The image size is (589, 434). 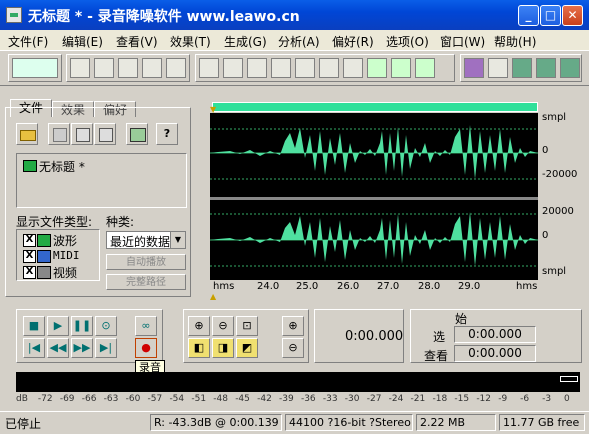 I want to click on menu-help: 帮助(H), so click(x=515, y=41).